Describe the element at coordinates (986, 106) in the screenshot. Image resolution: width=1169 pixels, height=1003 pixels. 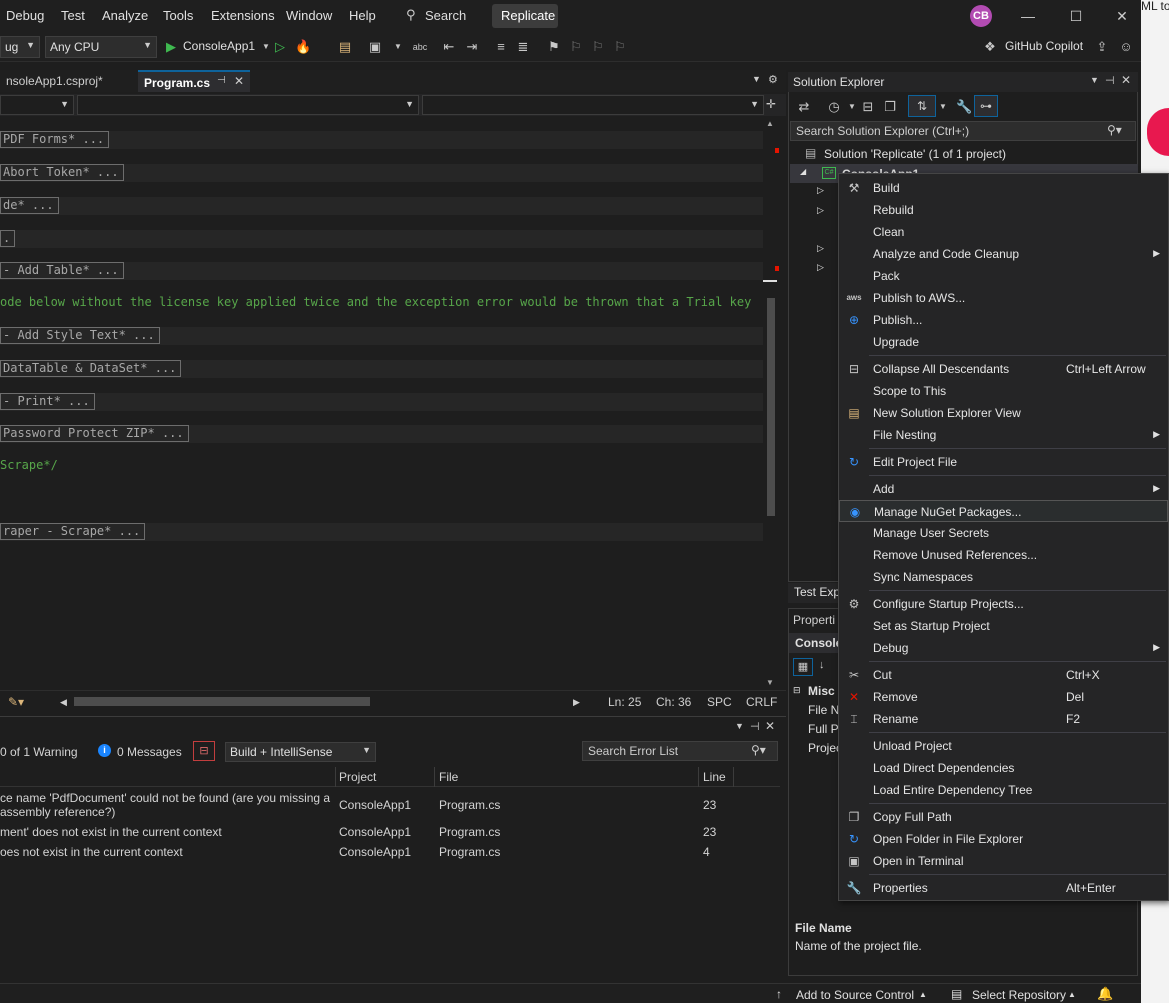
I see `preview-icon: ⊶` at that location.